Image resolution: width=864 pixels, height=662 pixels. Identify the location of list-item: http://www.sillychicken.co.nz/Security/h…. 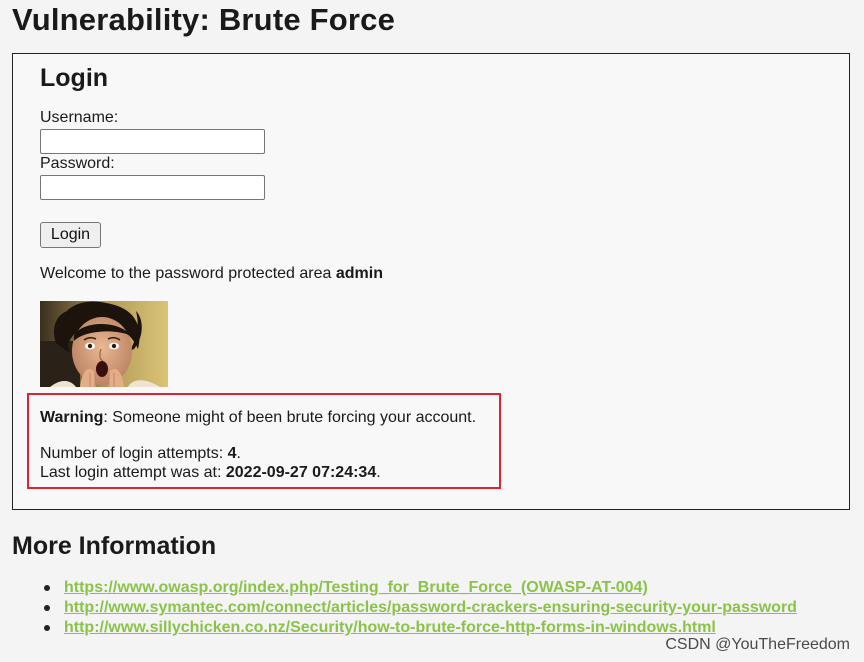
(417, 628).